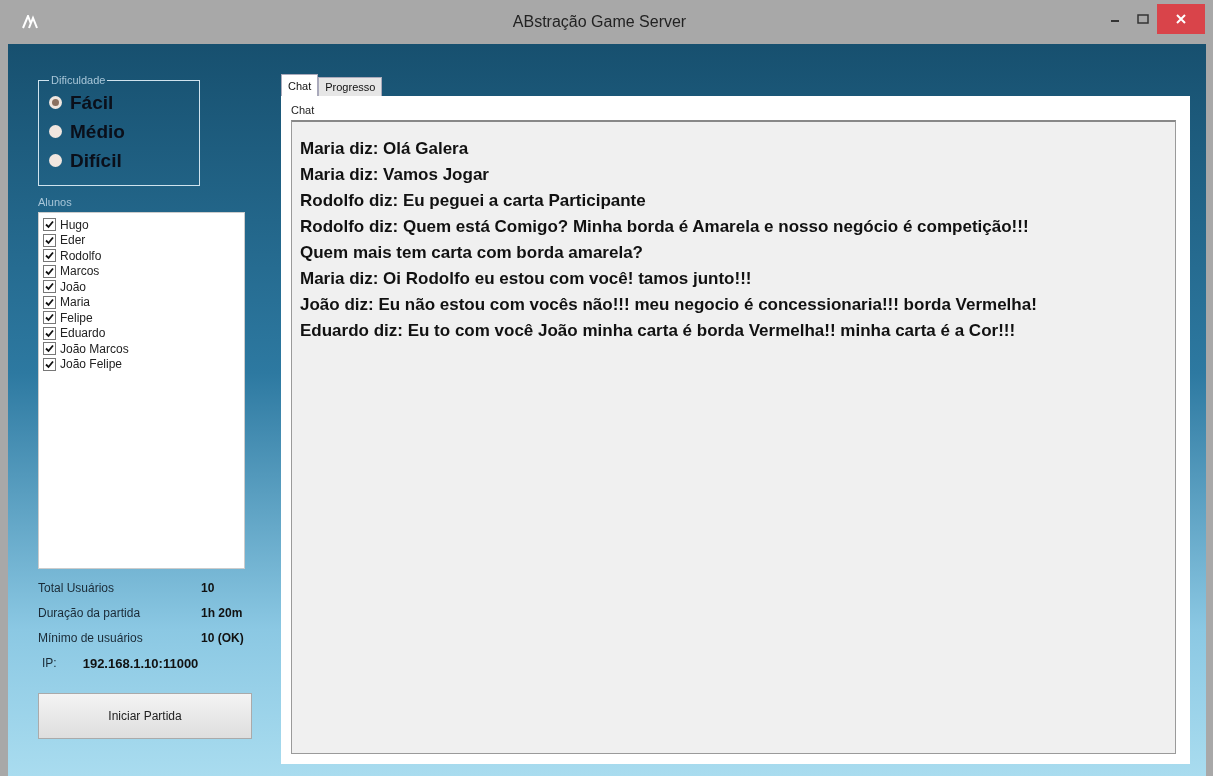 The height and width of the screenshot is (776, 1213). Describe the element at coordinates (665, 227) in the screenshot. I see `chat-message: Rodolfo diz: Quem está Comigo? Minha borda é Amarela e nosso negócio é competição!!!` at that location.